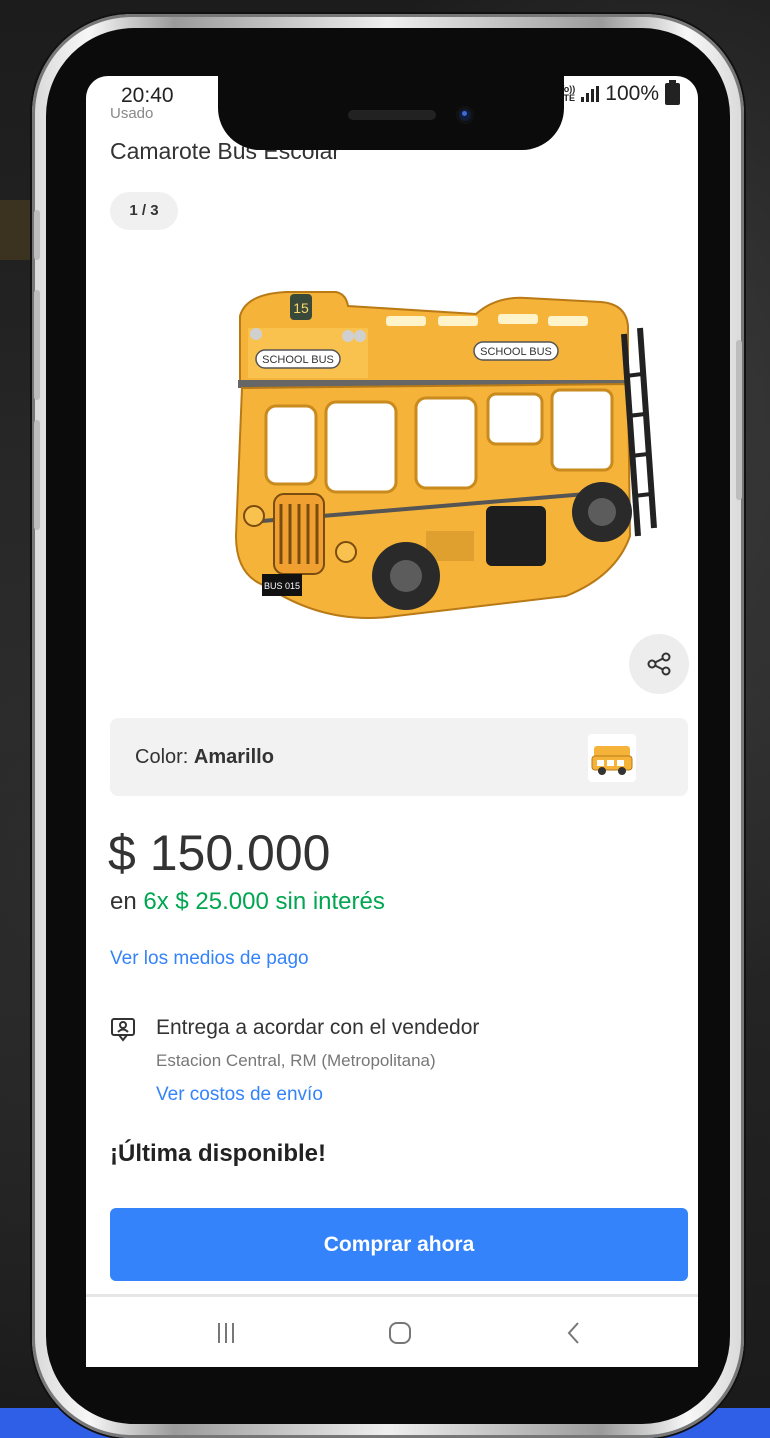  I want to click on installments-info: en 6x $ 25.000 sin interés, so click(247, 902).